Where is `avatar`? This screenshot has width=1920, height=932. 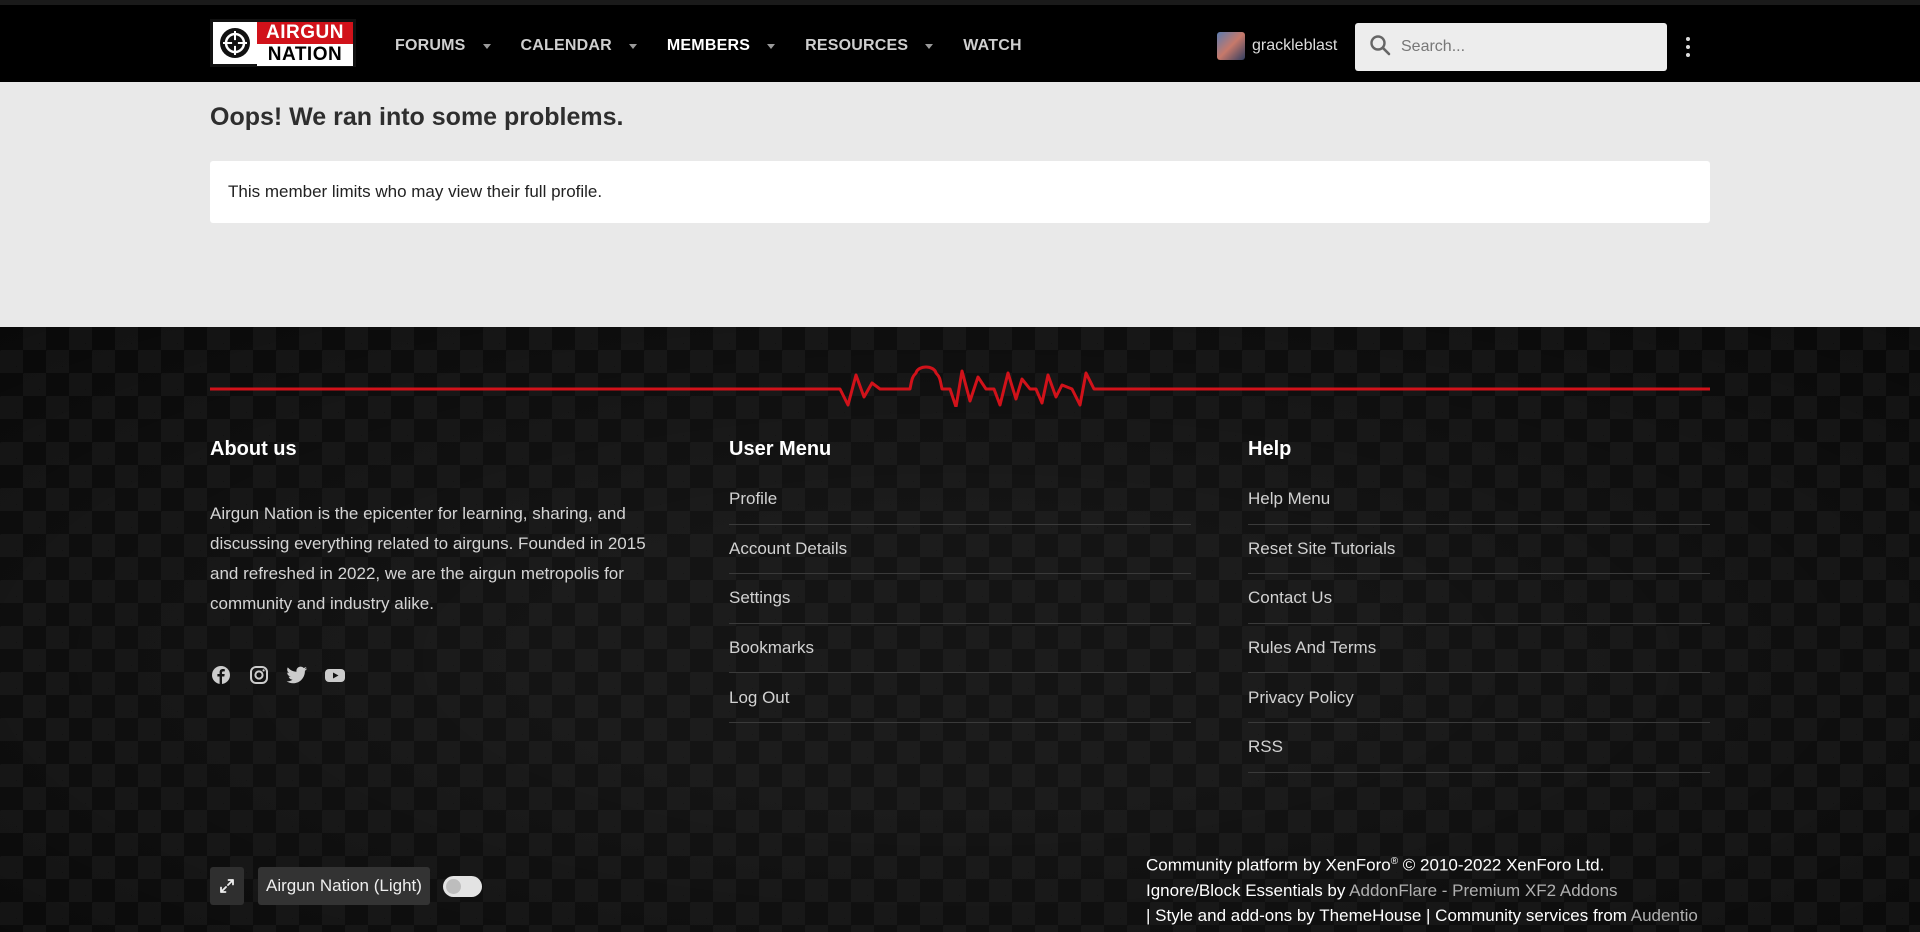 avatar is located at coordinates (1231, 46).